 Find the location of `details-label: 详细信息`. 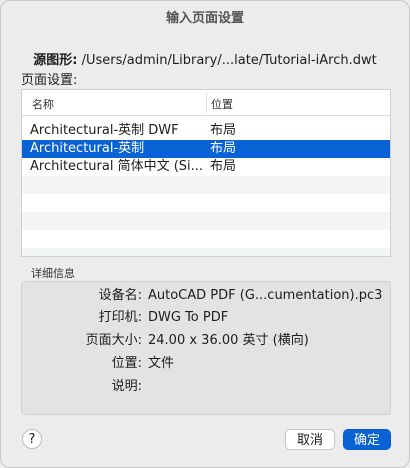

details-label: 详细信息 is located at coordinates (53, 273).